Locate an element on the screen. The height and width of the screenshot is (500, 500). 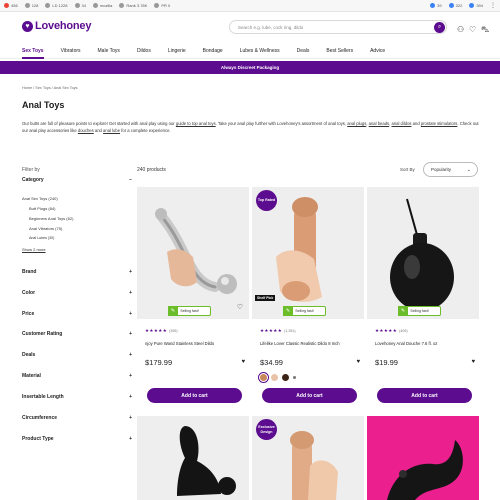
promo-banner: Always Discreet Packaging is located at coordinates (250, 67).